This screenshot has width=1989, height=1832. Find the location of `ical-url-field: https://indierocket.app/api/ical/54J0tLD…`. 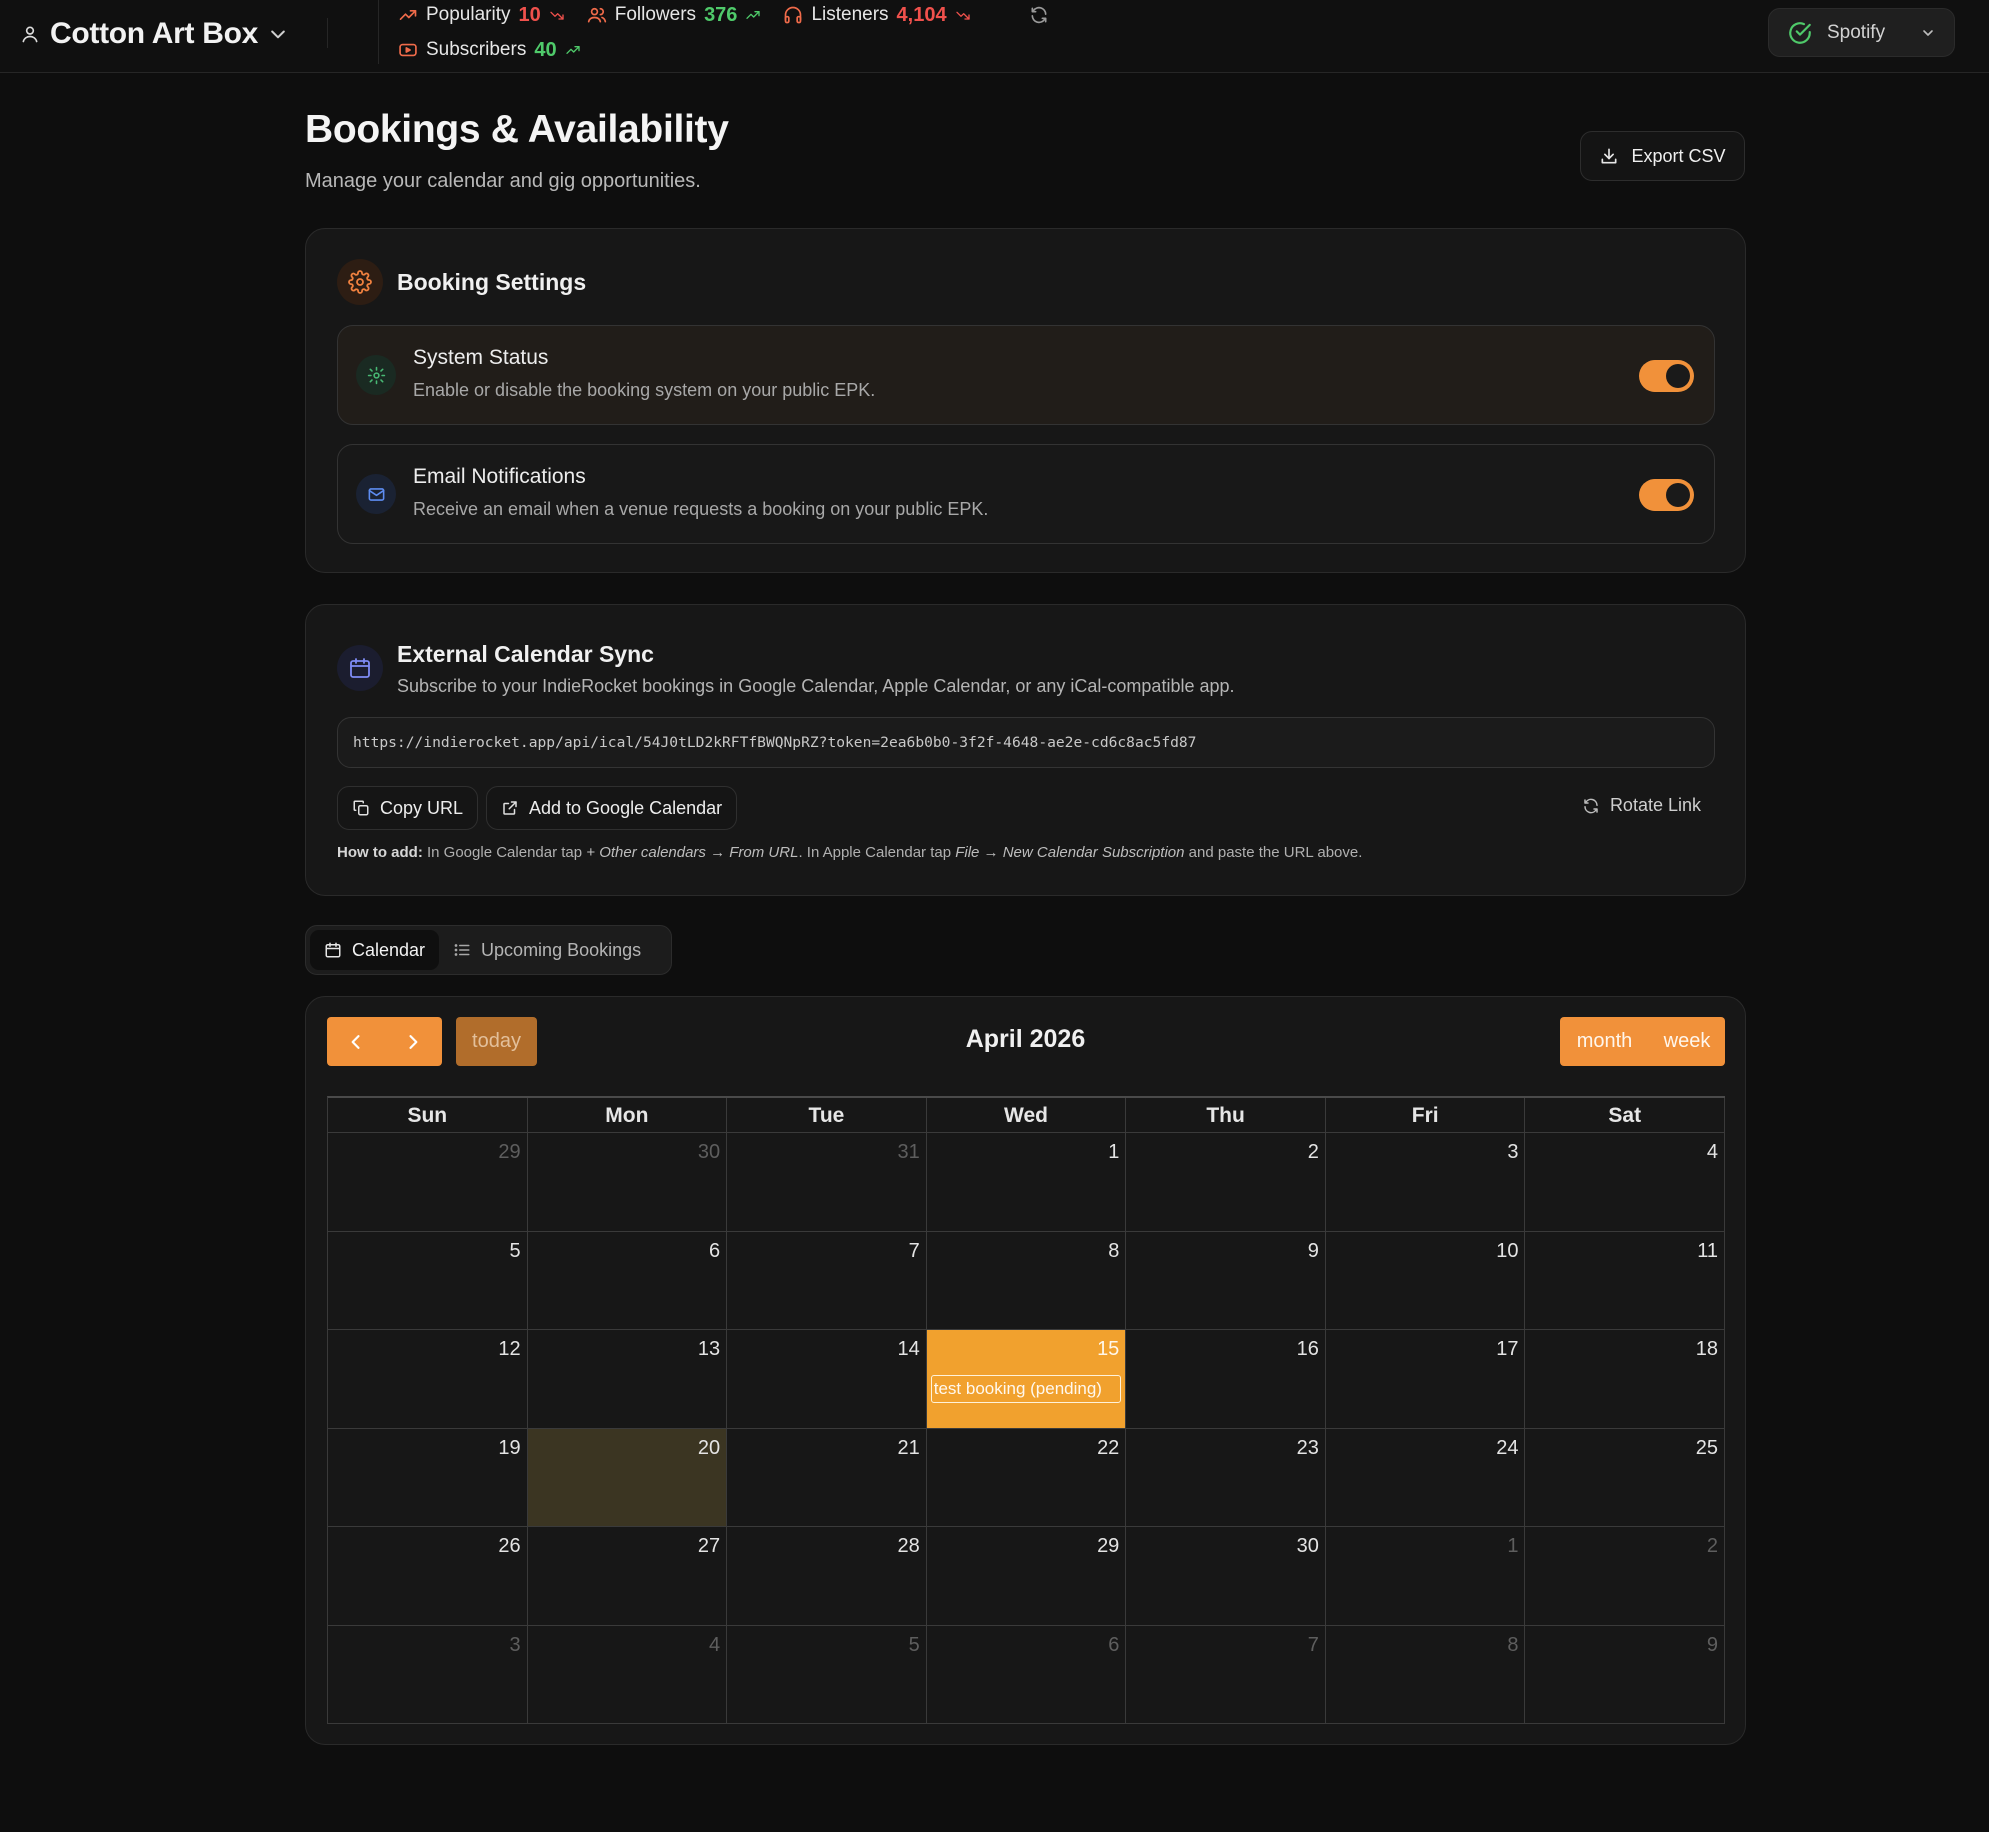

ical-url-field: https://indierocket.app/api/ical/54J0tLD… is located at coordinates (1026, 742).